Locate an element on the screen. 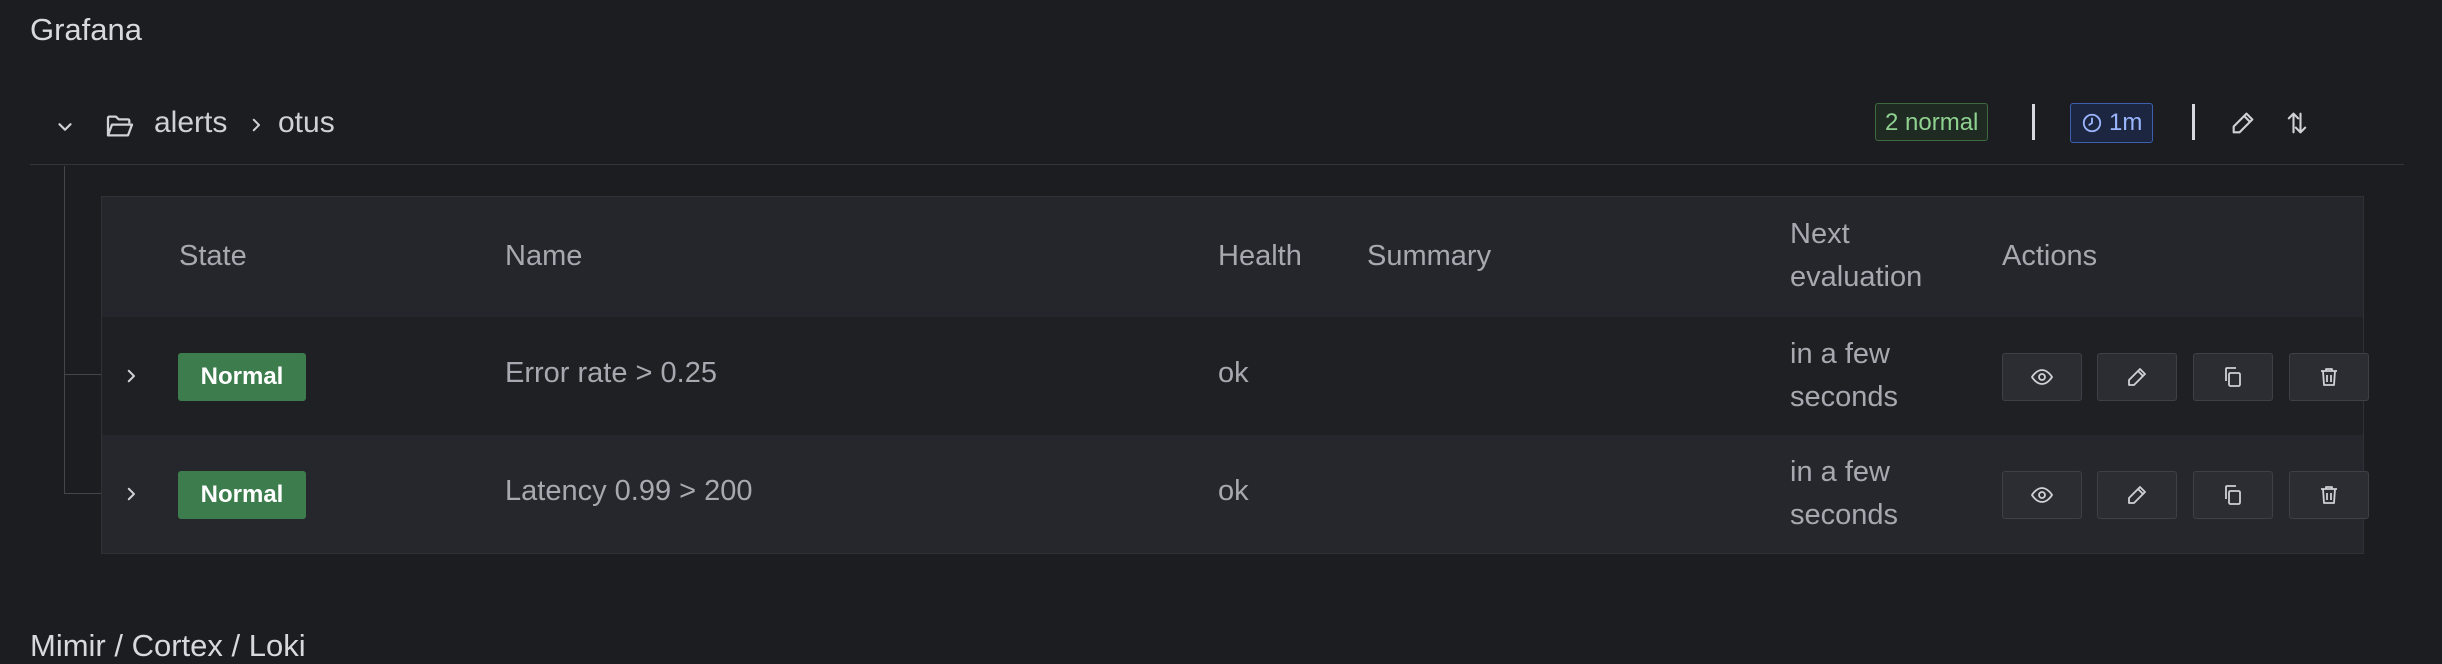 Image resolution: width=2442 pixels, height=664 pixels. section-title-grafana: Grafana is located at coordinates (86, 29).